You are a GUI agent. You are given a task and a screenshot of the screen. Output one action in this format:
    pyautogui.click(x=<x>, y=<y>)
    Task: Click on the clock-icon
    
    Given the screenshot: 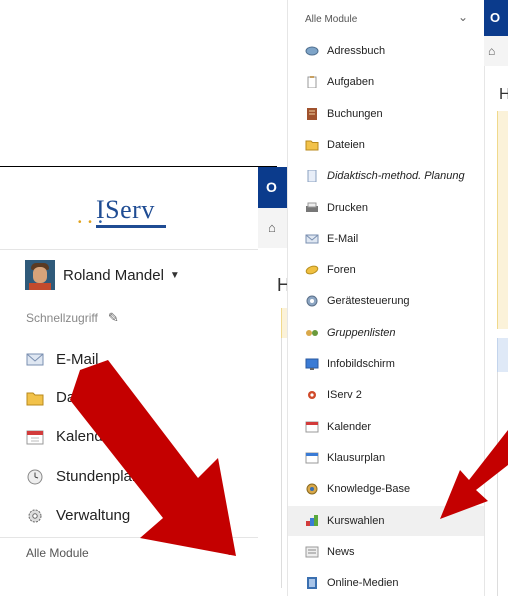 What is the action you would take?
    pyautogui.click(x=35, y=477)
    